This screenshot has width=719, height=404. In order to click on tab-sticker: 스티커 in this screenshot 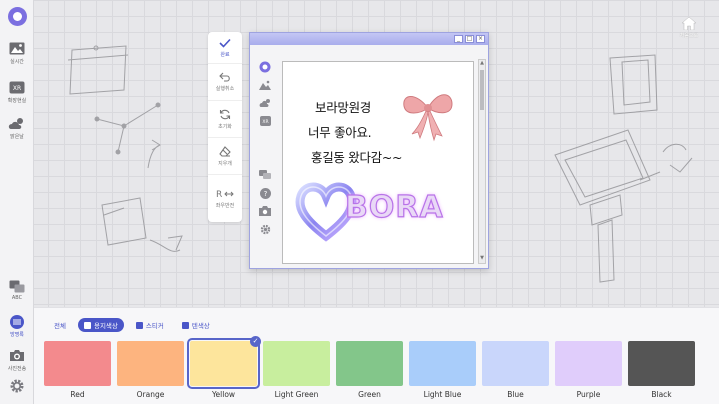, I will do `click(150, 325)`.